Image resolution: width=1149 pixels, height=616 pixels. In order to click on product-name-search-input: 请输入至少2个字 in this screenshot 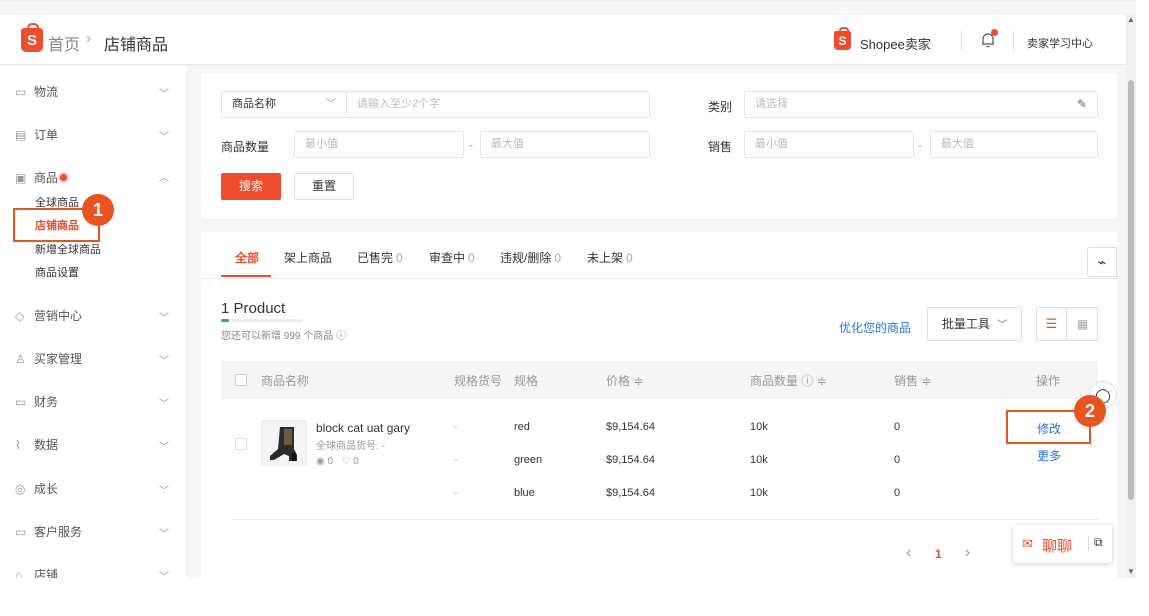, I will do `click(498, 104)`.